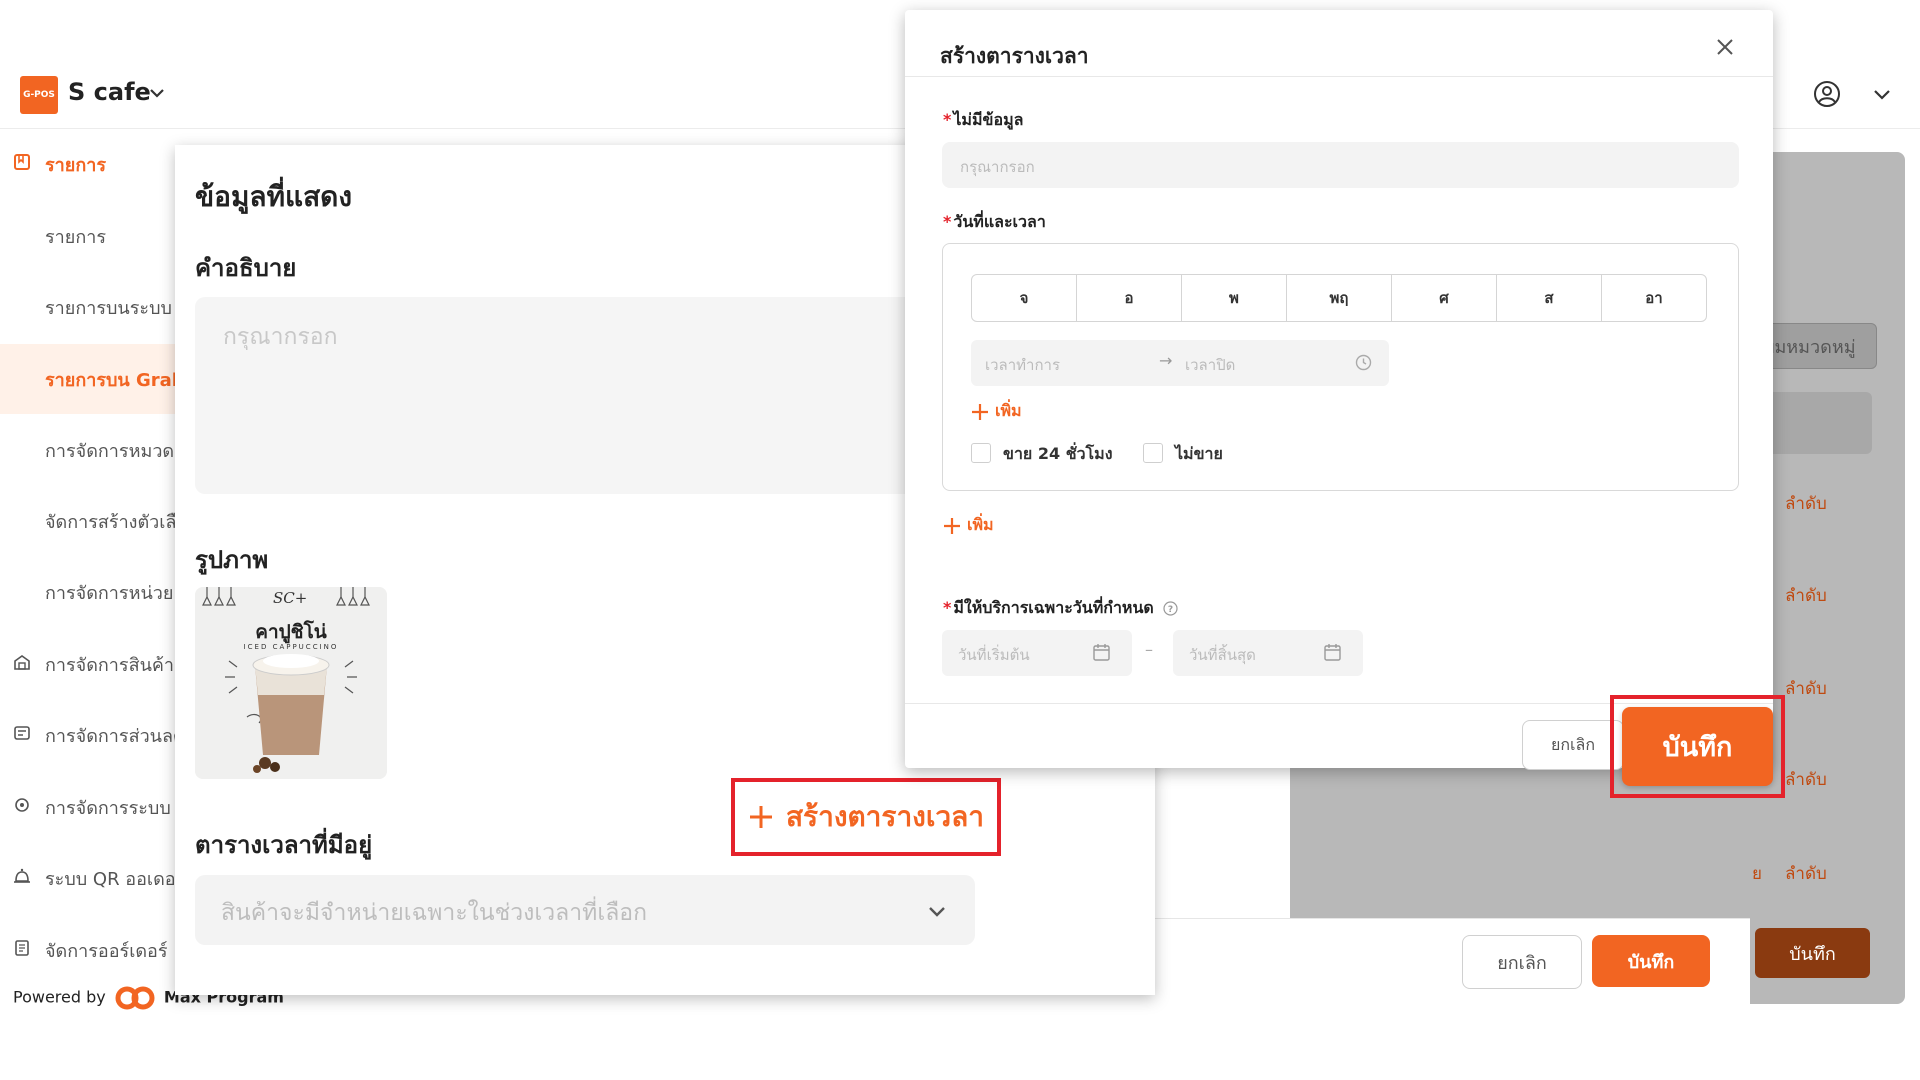  Describe the element at coordinates (109, 92) in the screenshot. I see `store-name: S cafe` at that location.